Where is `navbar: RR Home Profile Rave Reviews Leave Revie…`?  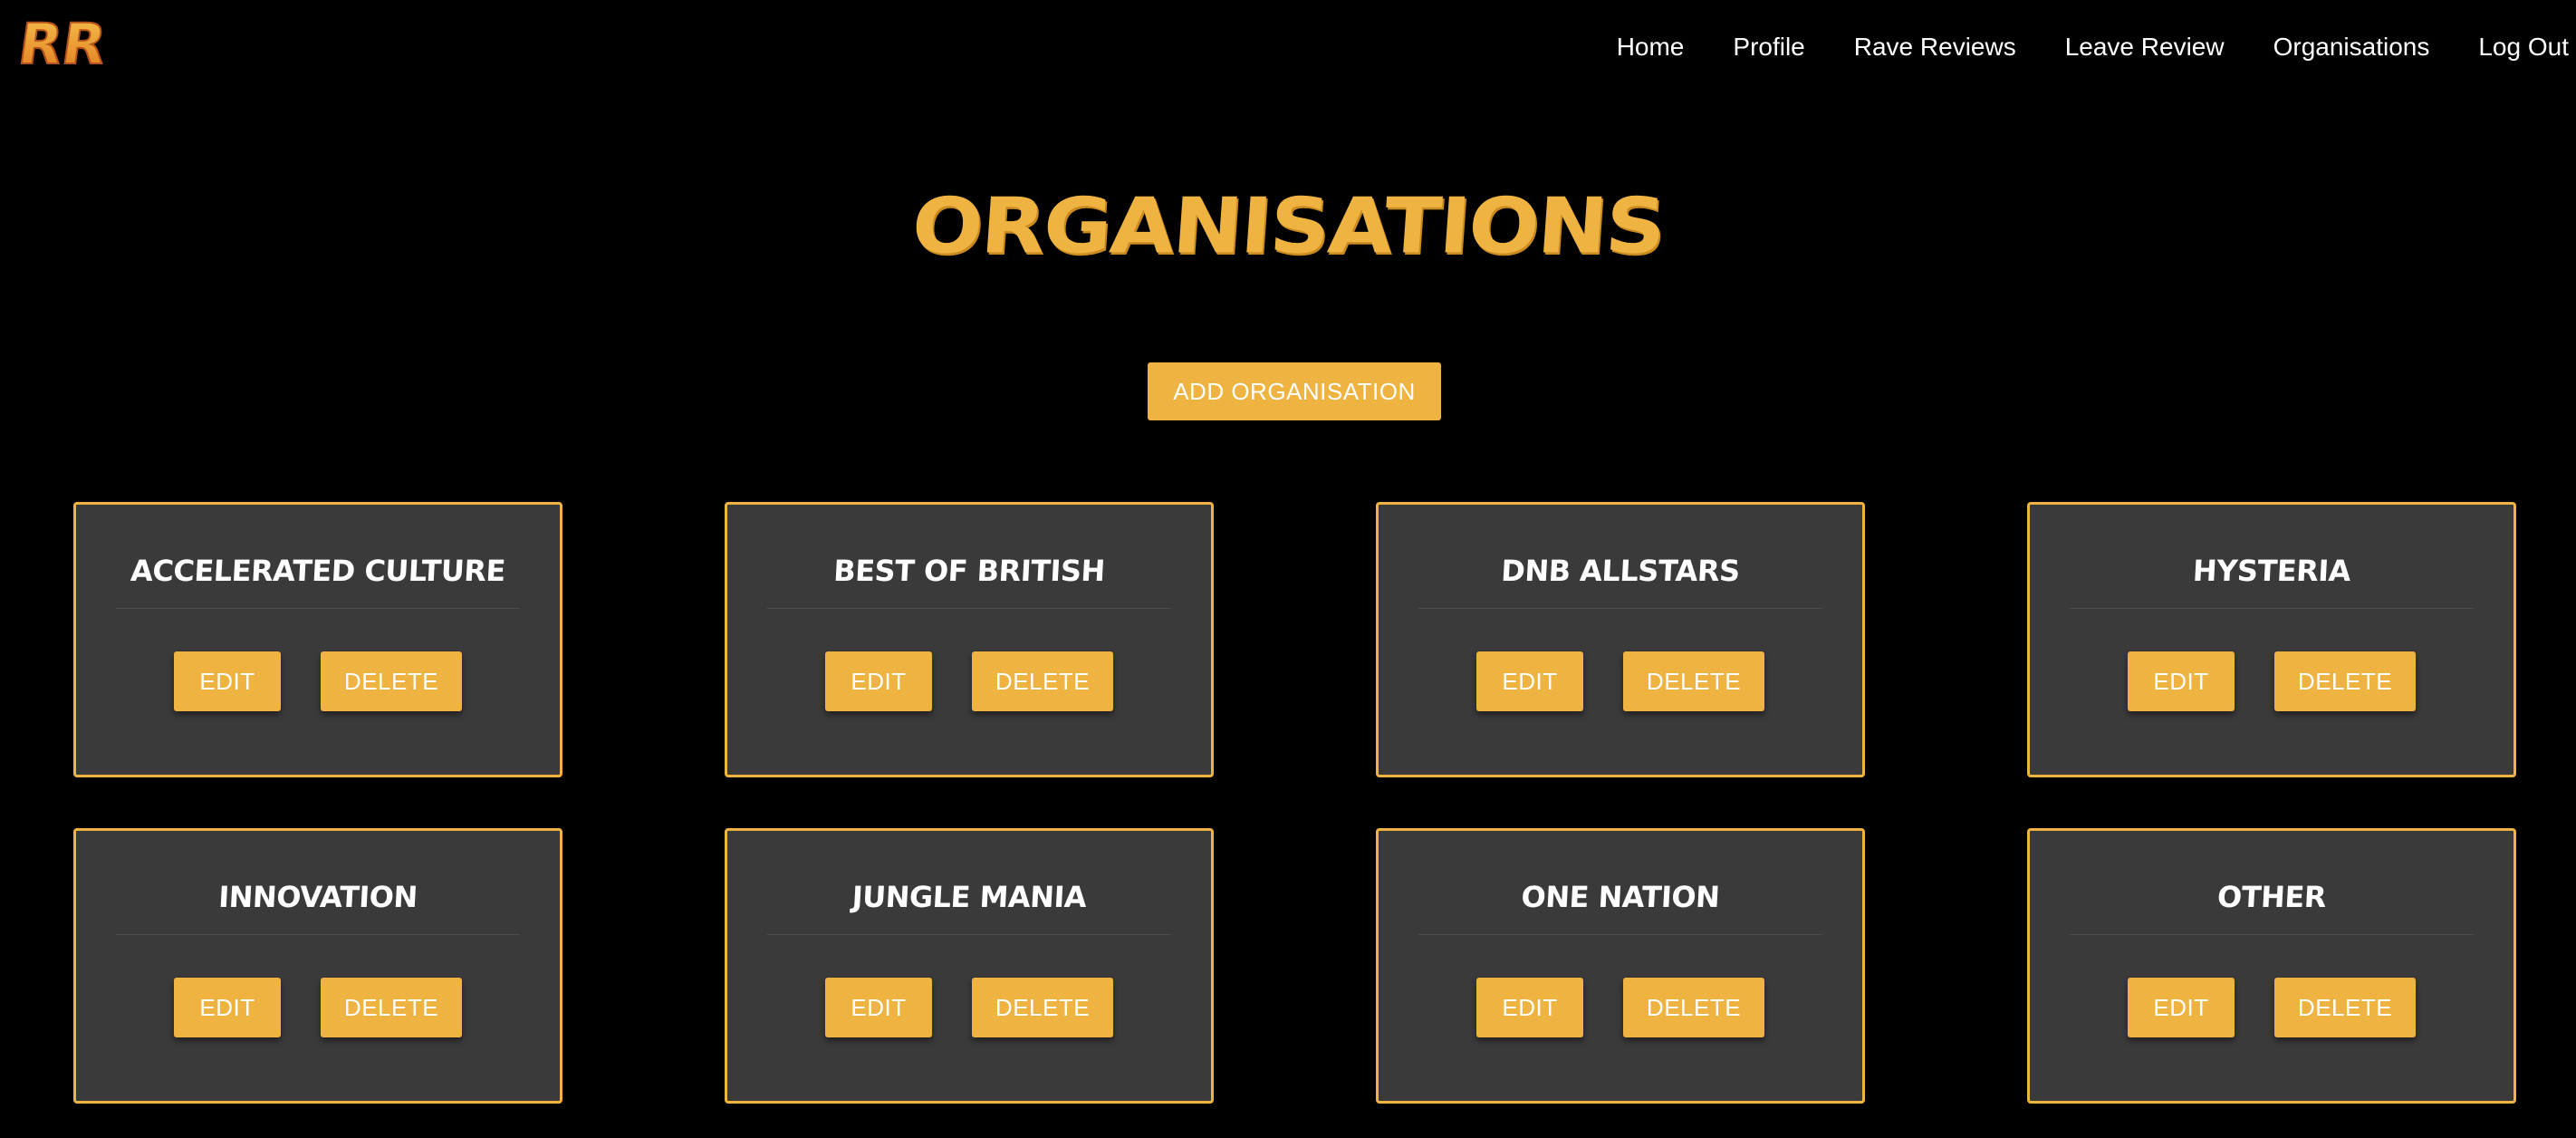
navbar: RR Home Profile Rave Reviews Leave Revie… is located at coordinates (1288, 47).